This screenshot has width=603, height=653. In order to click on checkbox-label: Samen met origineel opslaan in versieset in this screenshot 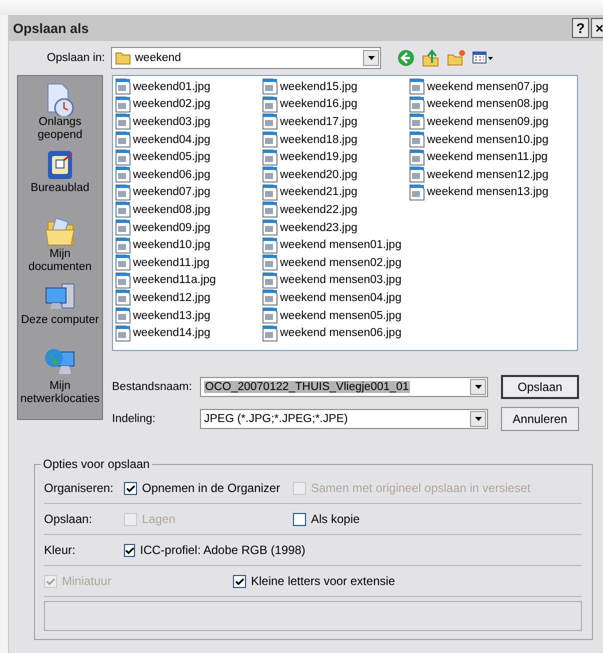, I will do `click(420, 488)`.